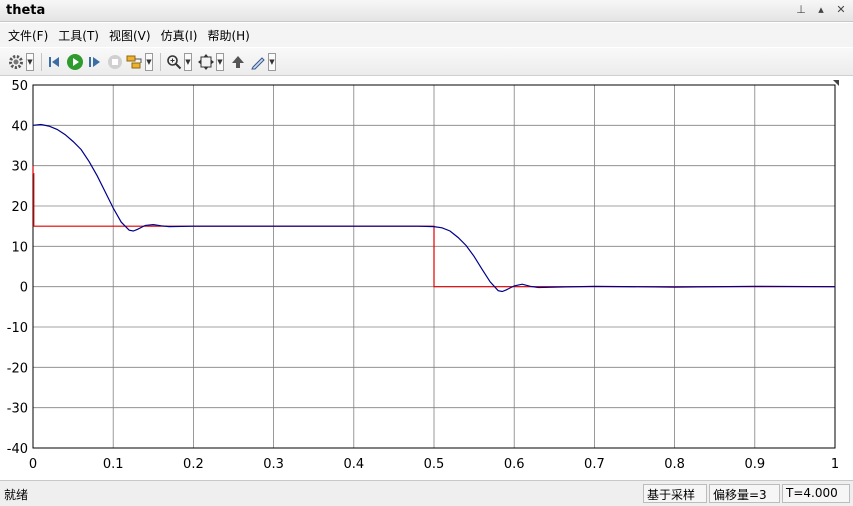  What do you see at coordinates (228, 35) in the screenshot?
I see `menu-help: 帮助(H)` at bounding box center [228, 35].